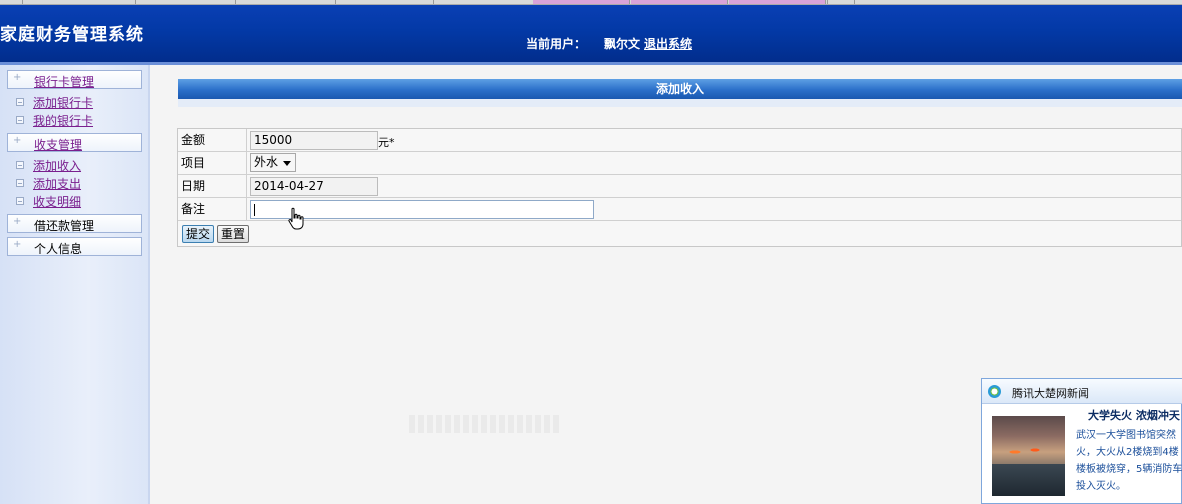 The image size is (1182, 504). I want to click on hand-pointer-icon, so click(296, 218).